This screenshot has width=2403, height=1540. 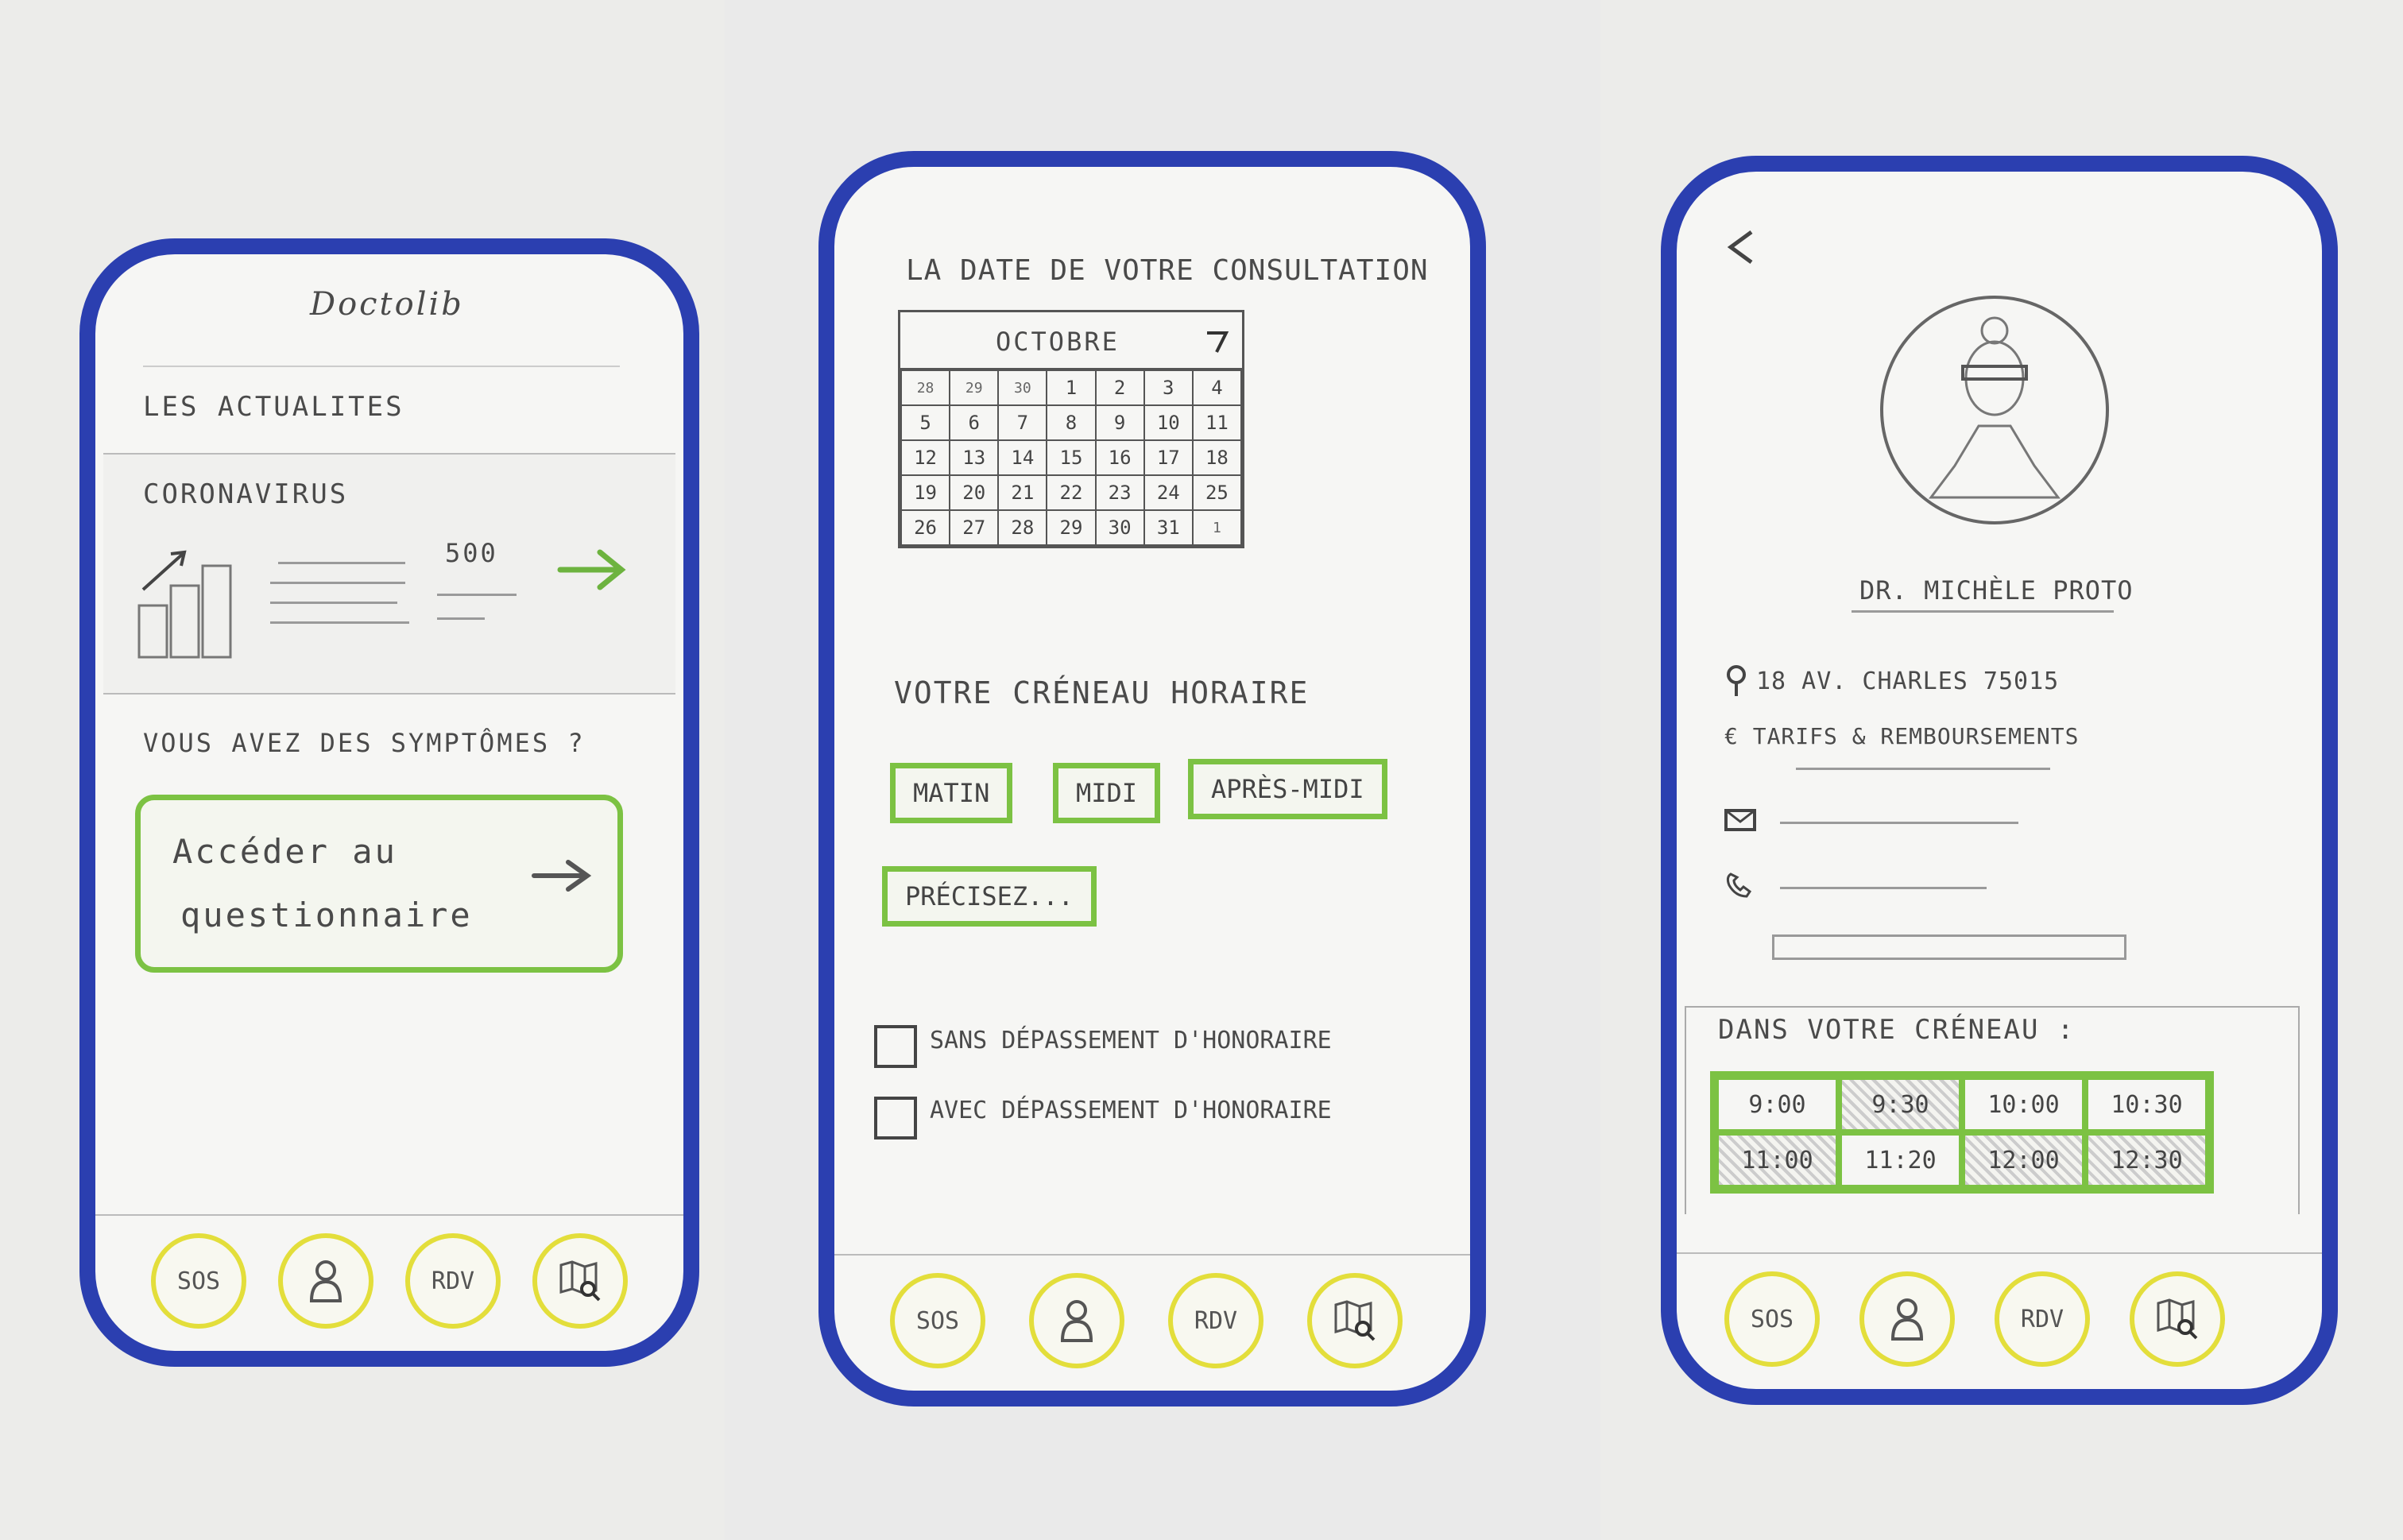 I want to click on calendar-day: 24, so click(x=1168, y=492).